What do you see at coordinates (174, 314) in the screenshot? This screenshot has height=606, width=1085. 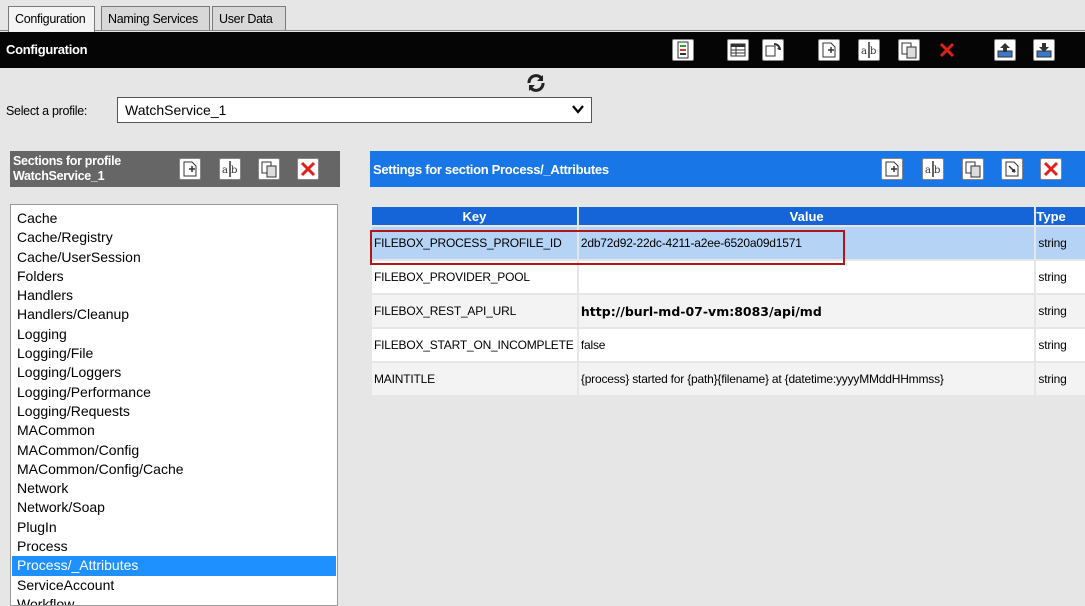 I see `list-item: Handlers/Cleanup` at bounding box center [174, 314].